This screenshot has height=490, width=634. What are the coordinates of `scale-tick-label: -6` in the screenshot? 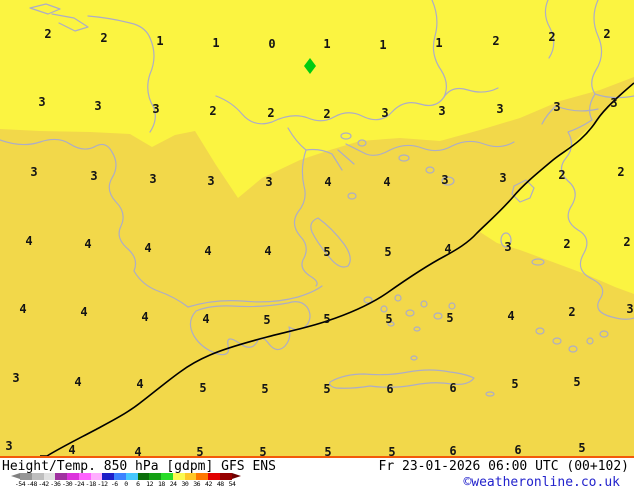 It's located at (114, 484).